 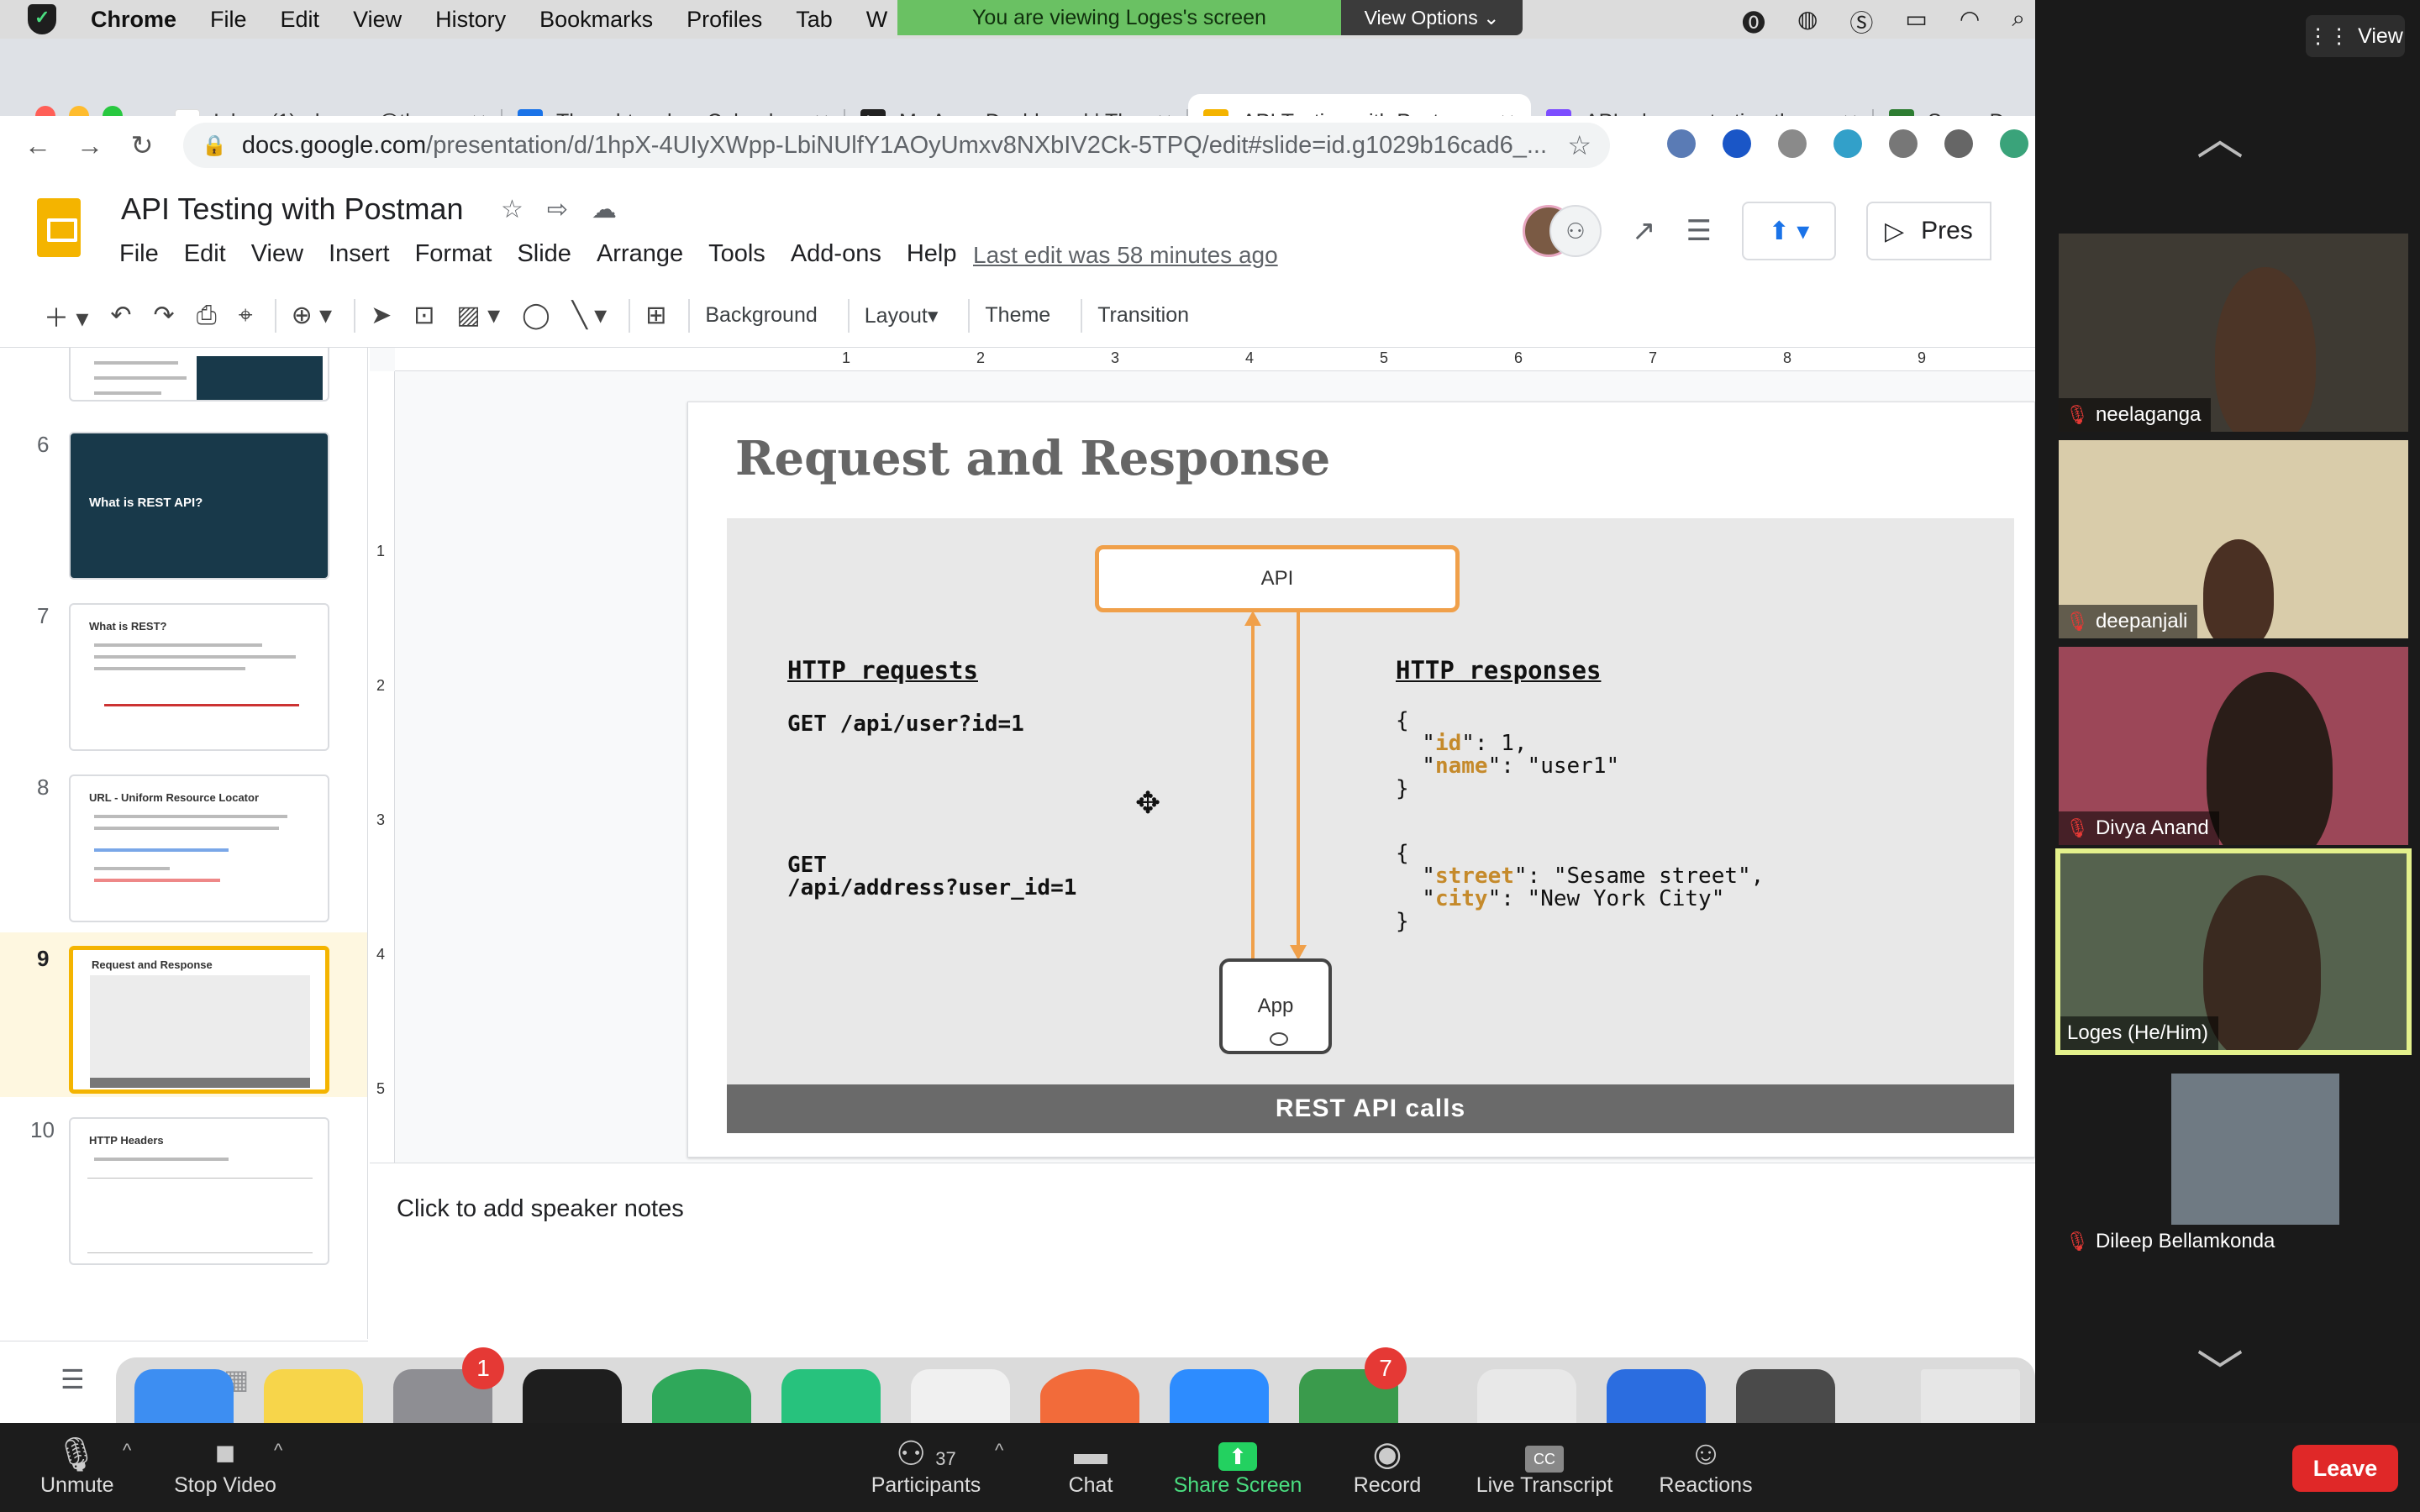 What do you see at coordinates (926, 1466) in the screenshot?
I see `participants-button: ⚇ 37 Participants` at bounding box center [926, 1466].